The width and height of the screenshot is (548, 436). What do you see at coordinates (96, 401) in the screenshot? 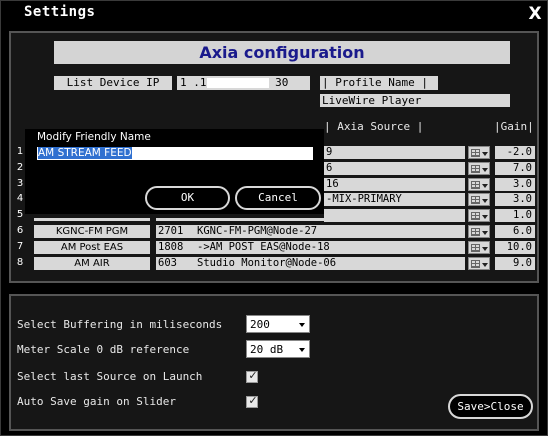
I see `auto-save-label: Auto Save gain on Slider` at bounding box center [96, 401].